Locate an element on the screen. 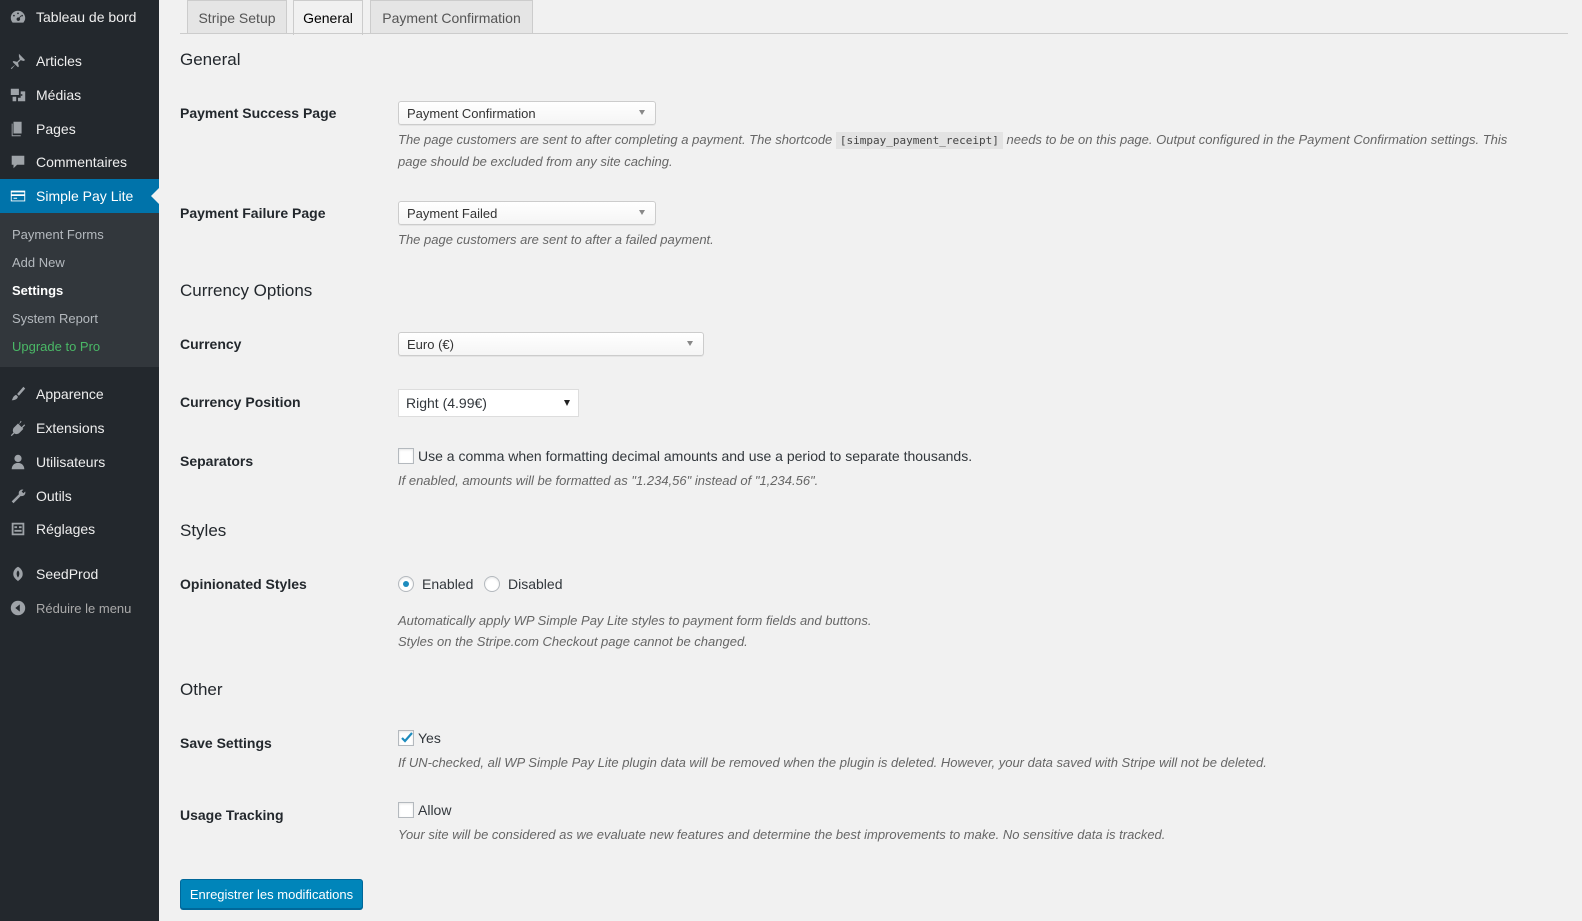  menu-item-label: Médias is located at coordinates (59, 95).